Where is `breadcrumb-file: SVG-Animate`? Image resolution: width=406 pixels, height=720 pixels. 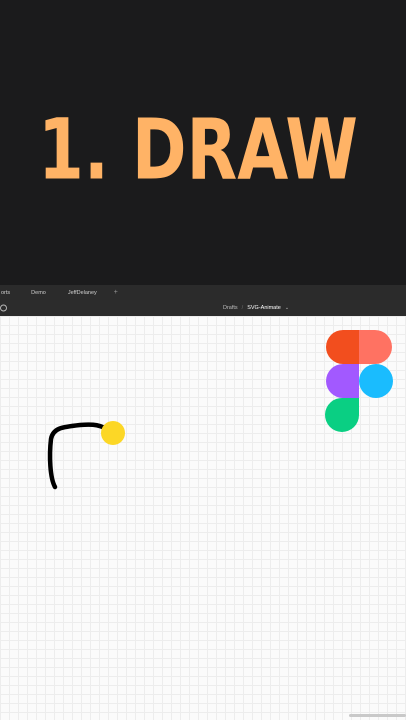 breadcrumb-file: SVG-Animate is located at coordinates (264, 308).